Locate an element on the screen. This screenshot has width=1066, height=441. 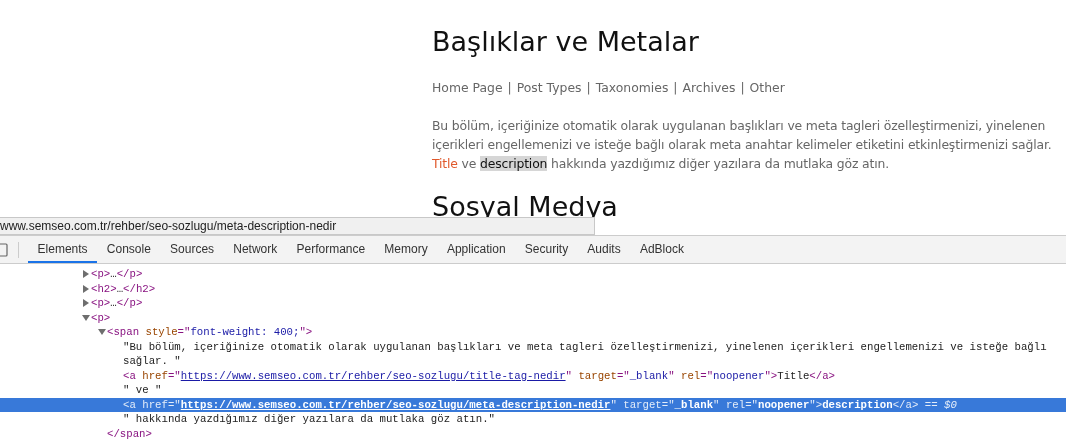
node-text: " hakkında yazdığımız diğer yazılara da mutlaka göz atın." is located at coordinates (309, 419).